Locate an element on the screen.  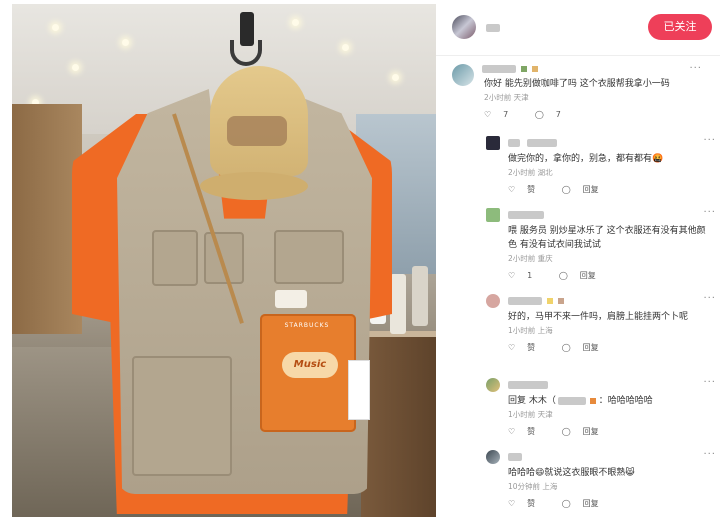
comment-text: 回复 木木（ ：哈哈哈哈哈 is located at coordinates (611, 401).